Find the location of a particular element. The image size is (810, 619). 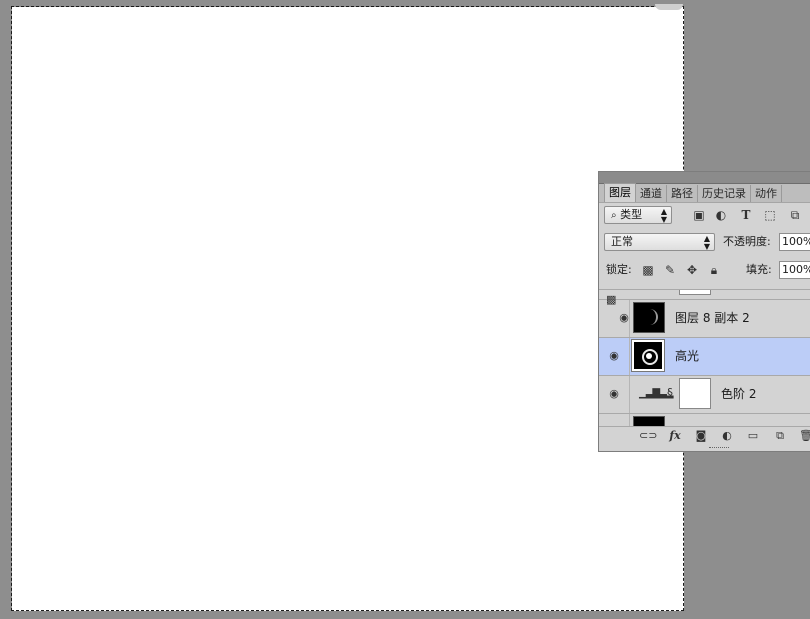

layers-list: ▩ ◉ 图层 8 副本 2 ◉ 高光 ◉ ▁▃▇▃▂ § 色阶 2 is located at coordinates (704, 358).